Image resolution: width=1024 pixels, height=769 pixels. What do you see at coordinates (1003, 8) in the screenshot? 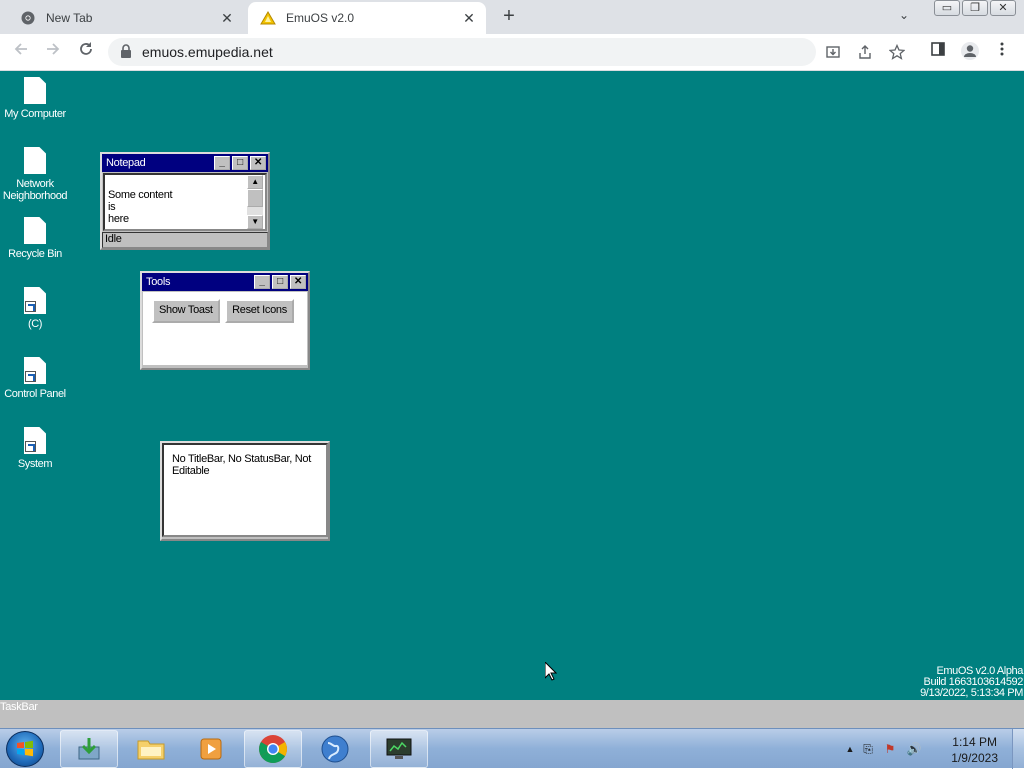
I see `close-window-button: ✕` at bounding box center [1003, 8].